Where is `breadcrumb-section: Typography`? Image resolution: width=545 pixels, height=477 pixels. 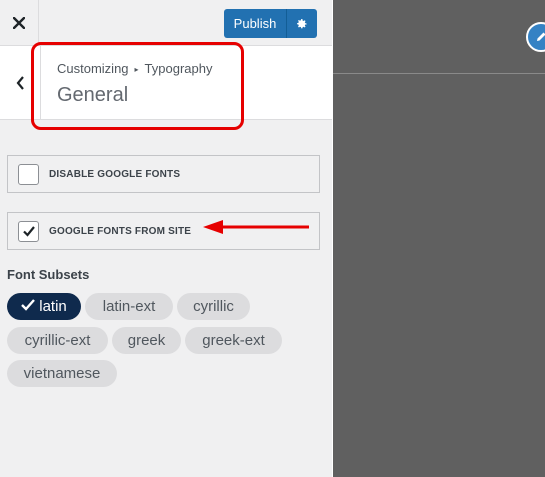 breadcrumb-section: Typography is located at coordinates (178, 68).